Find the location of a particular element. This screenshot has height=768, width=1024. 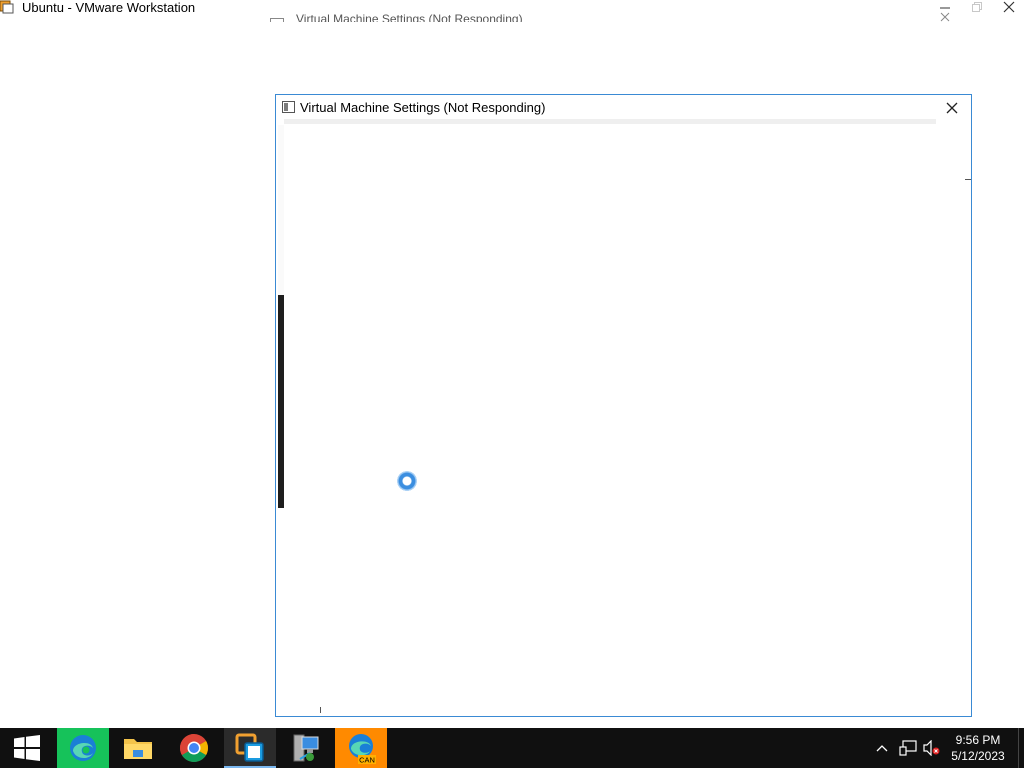

network-tray-button is located at coordinates (908, 748).